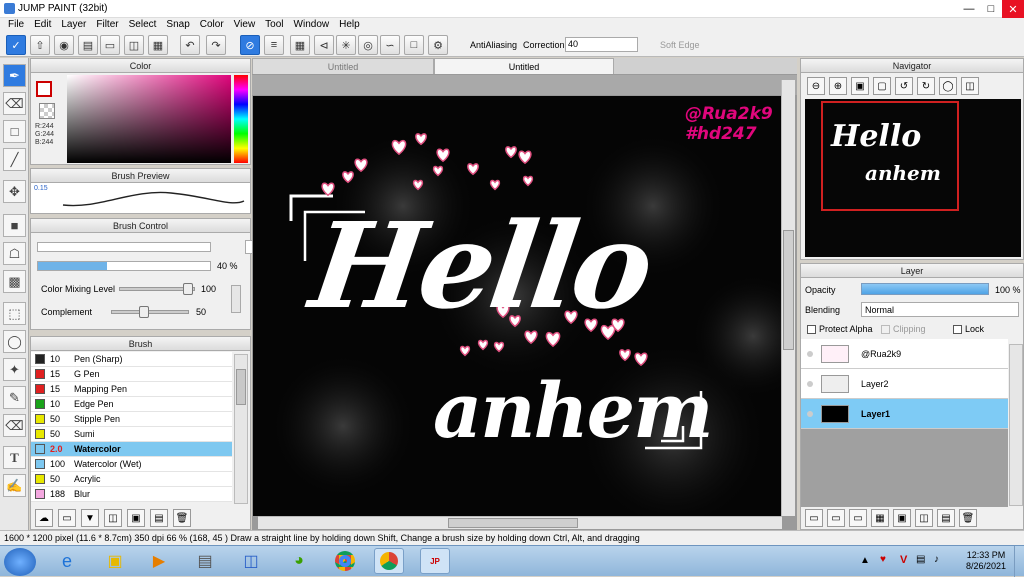  What do you see at coordinates (14, 281) in the screenshot?
I see `gradient-tool-icon: ▩` at bounding box center [14, 281].